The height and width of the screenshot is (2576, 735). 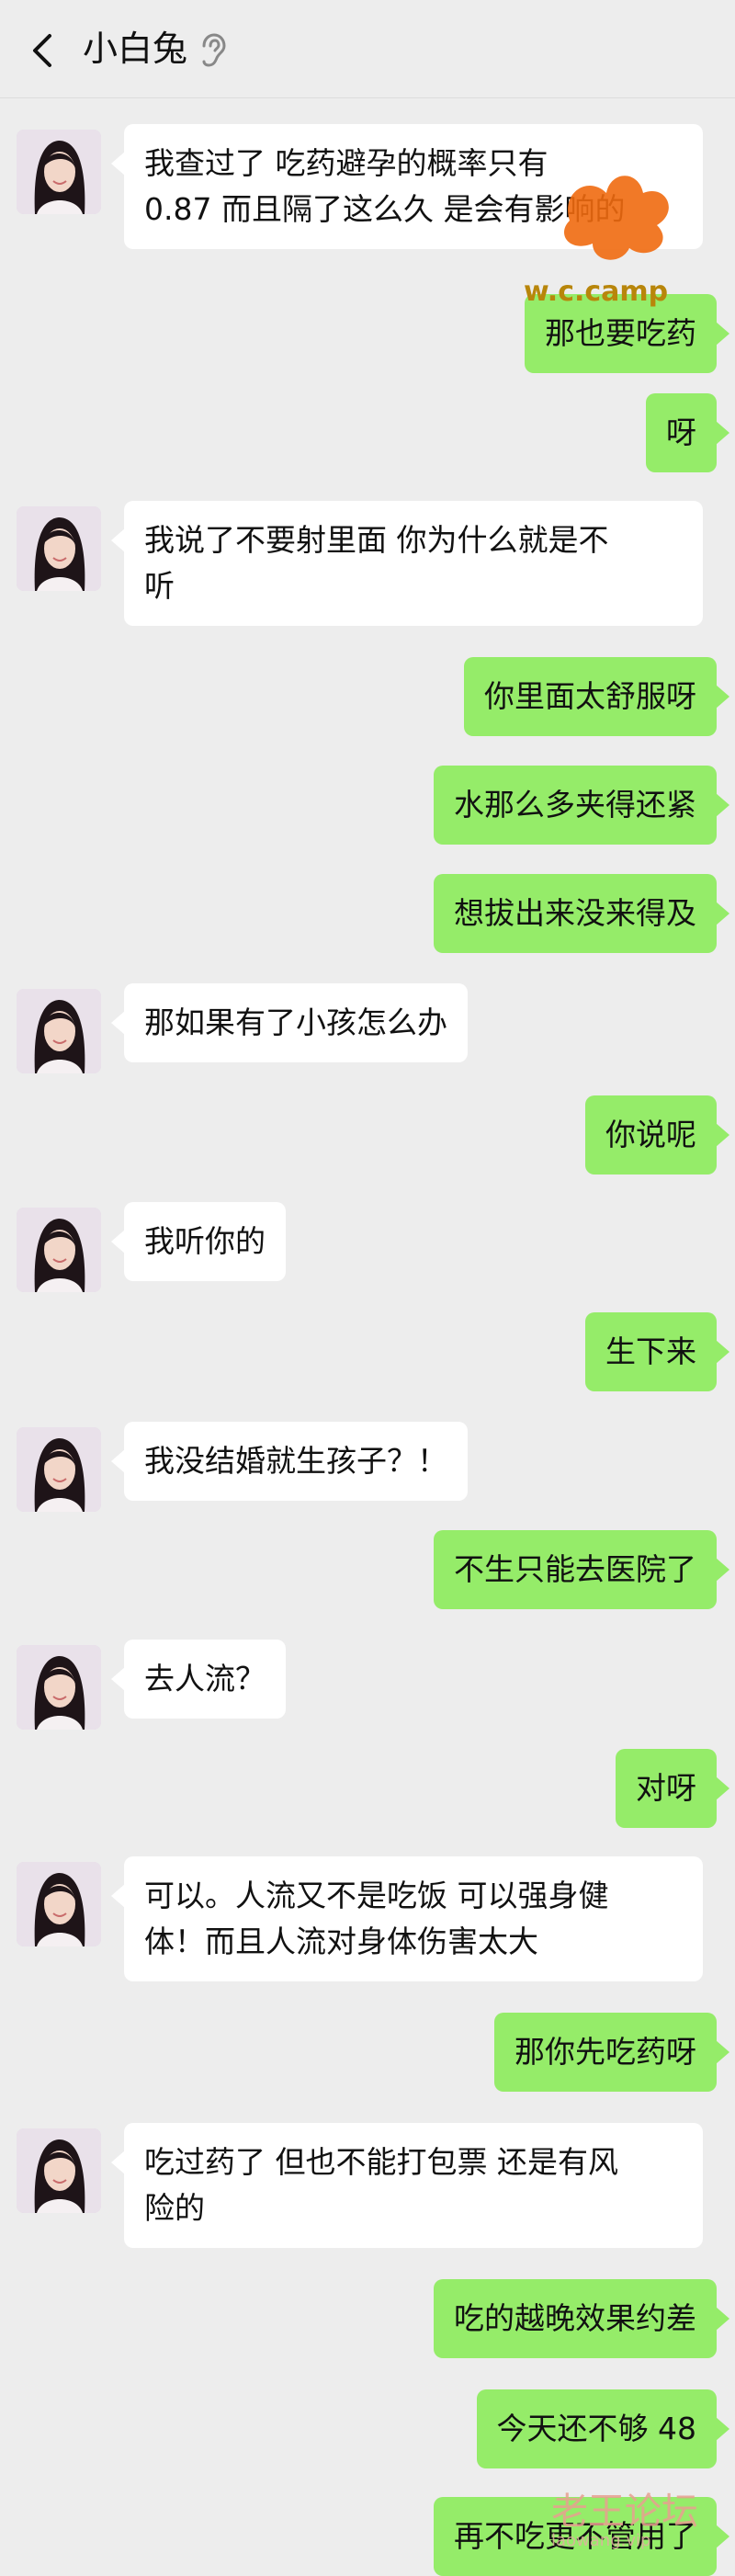 I want to click on message-text-line: 我没结婚就生孩子？！, so click(x=295, y=1461).